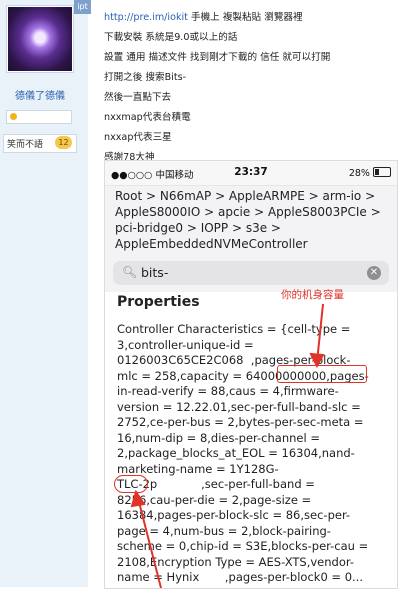 The image size is (406, 589). Describe the element at coordinates (40, 94) in the screenshot. I see `user-name-link: 德儀了德儀` at that location.